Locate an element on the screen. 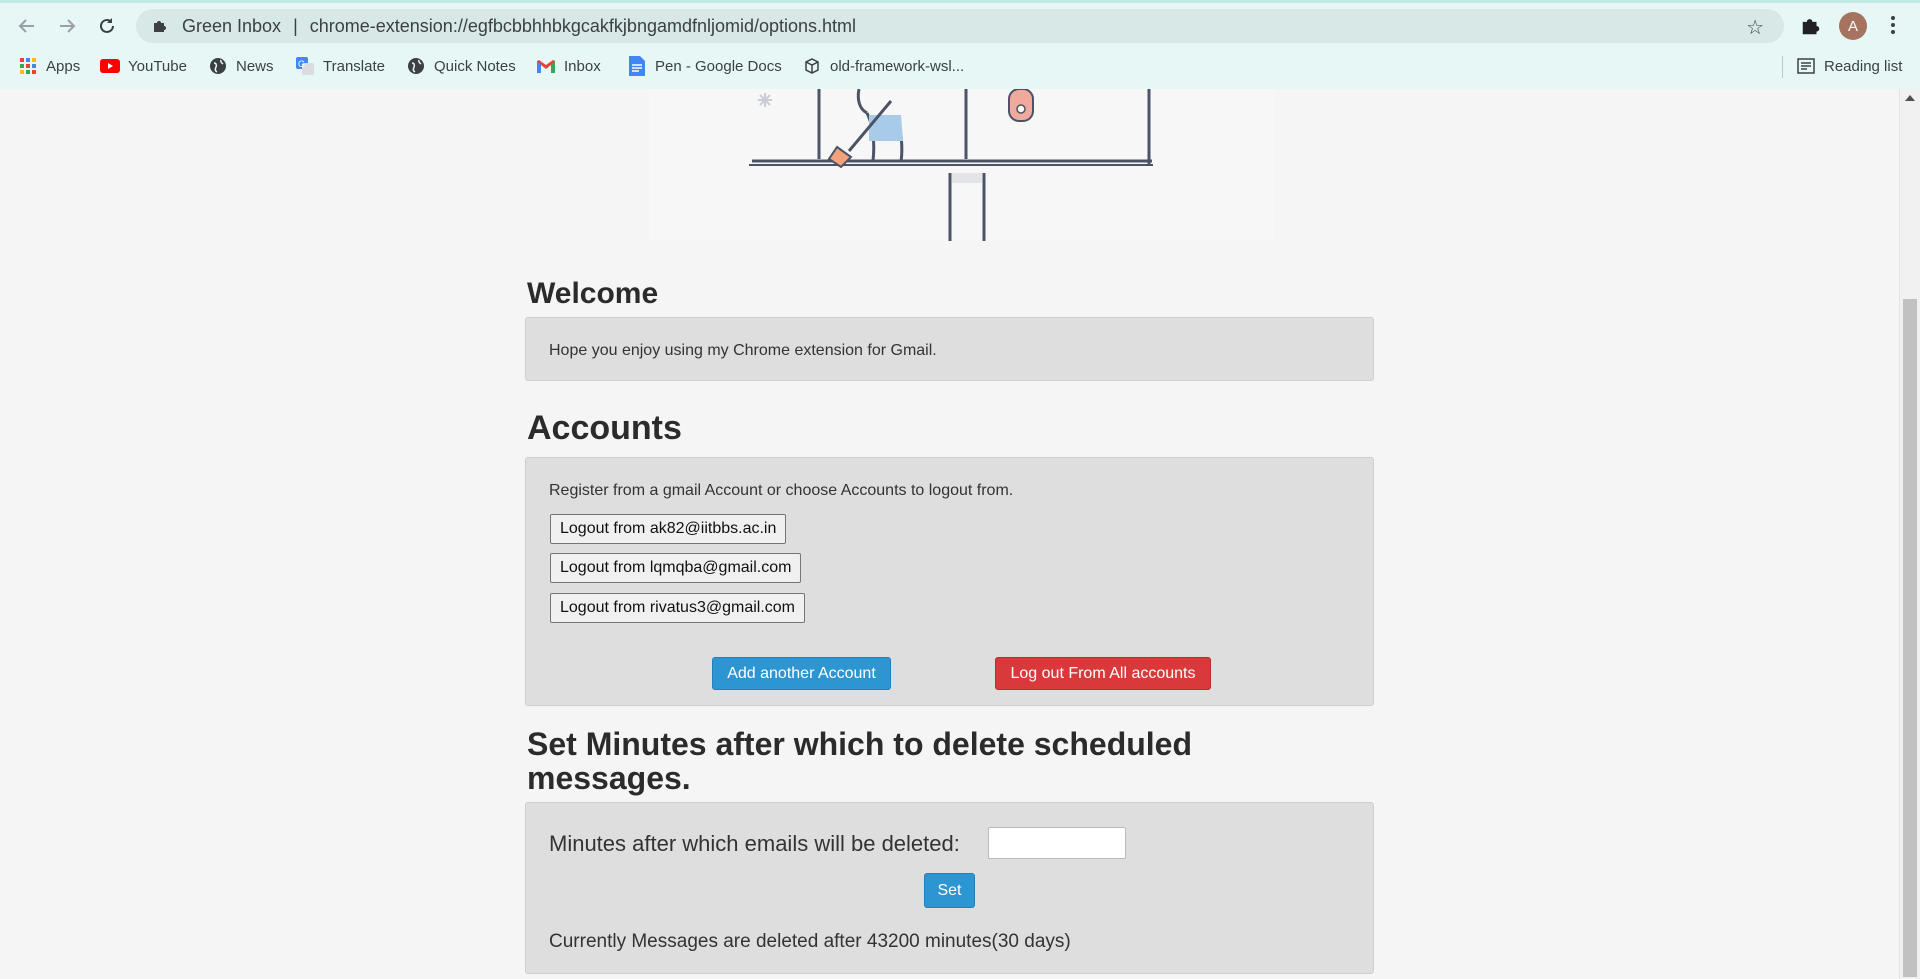 The width and height of the screenshot is (1920, 979). welcome-heading: Welcome is located at coordinates (593, 293).